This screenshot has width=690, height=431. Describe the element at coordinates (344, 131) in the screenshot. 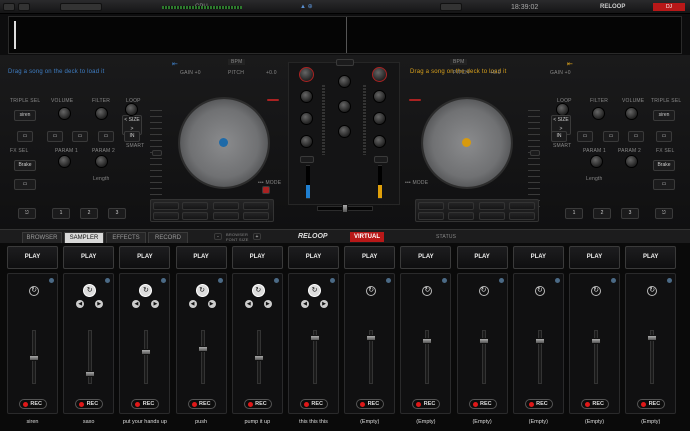

I see `headphone-mix-knob` at that location.